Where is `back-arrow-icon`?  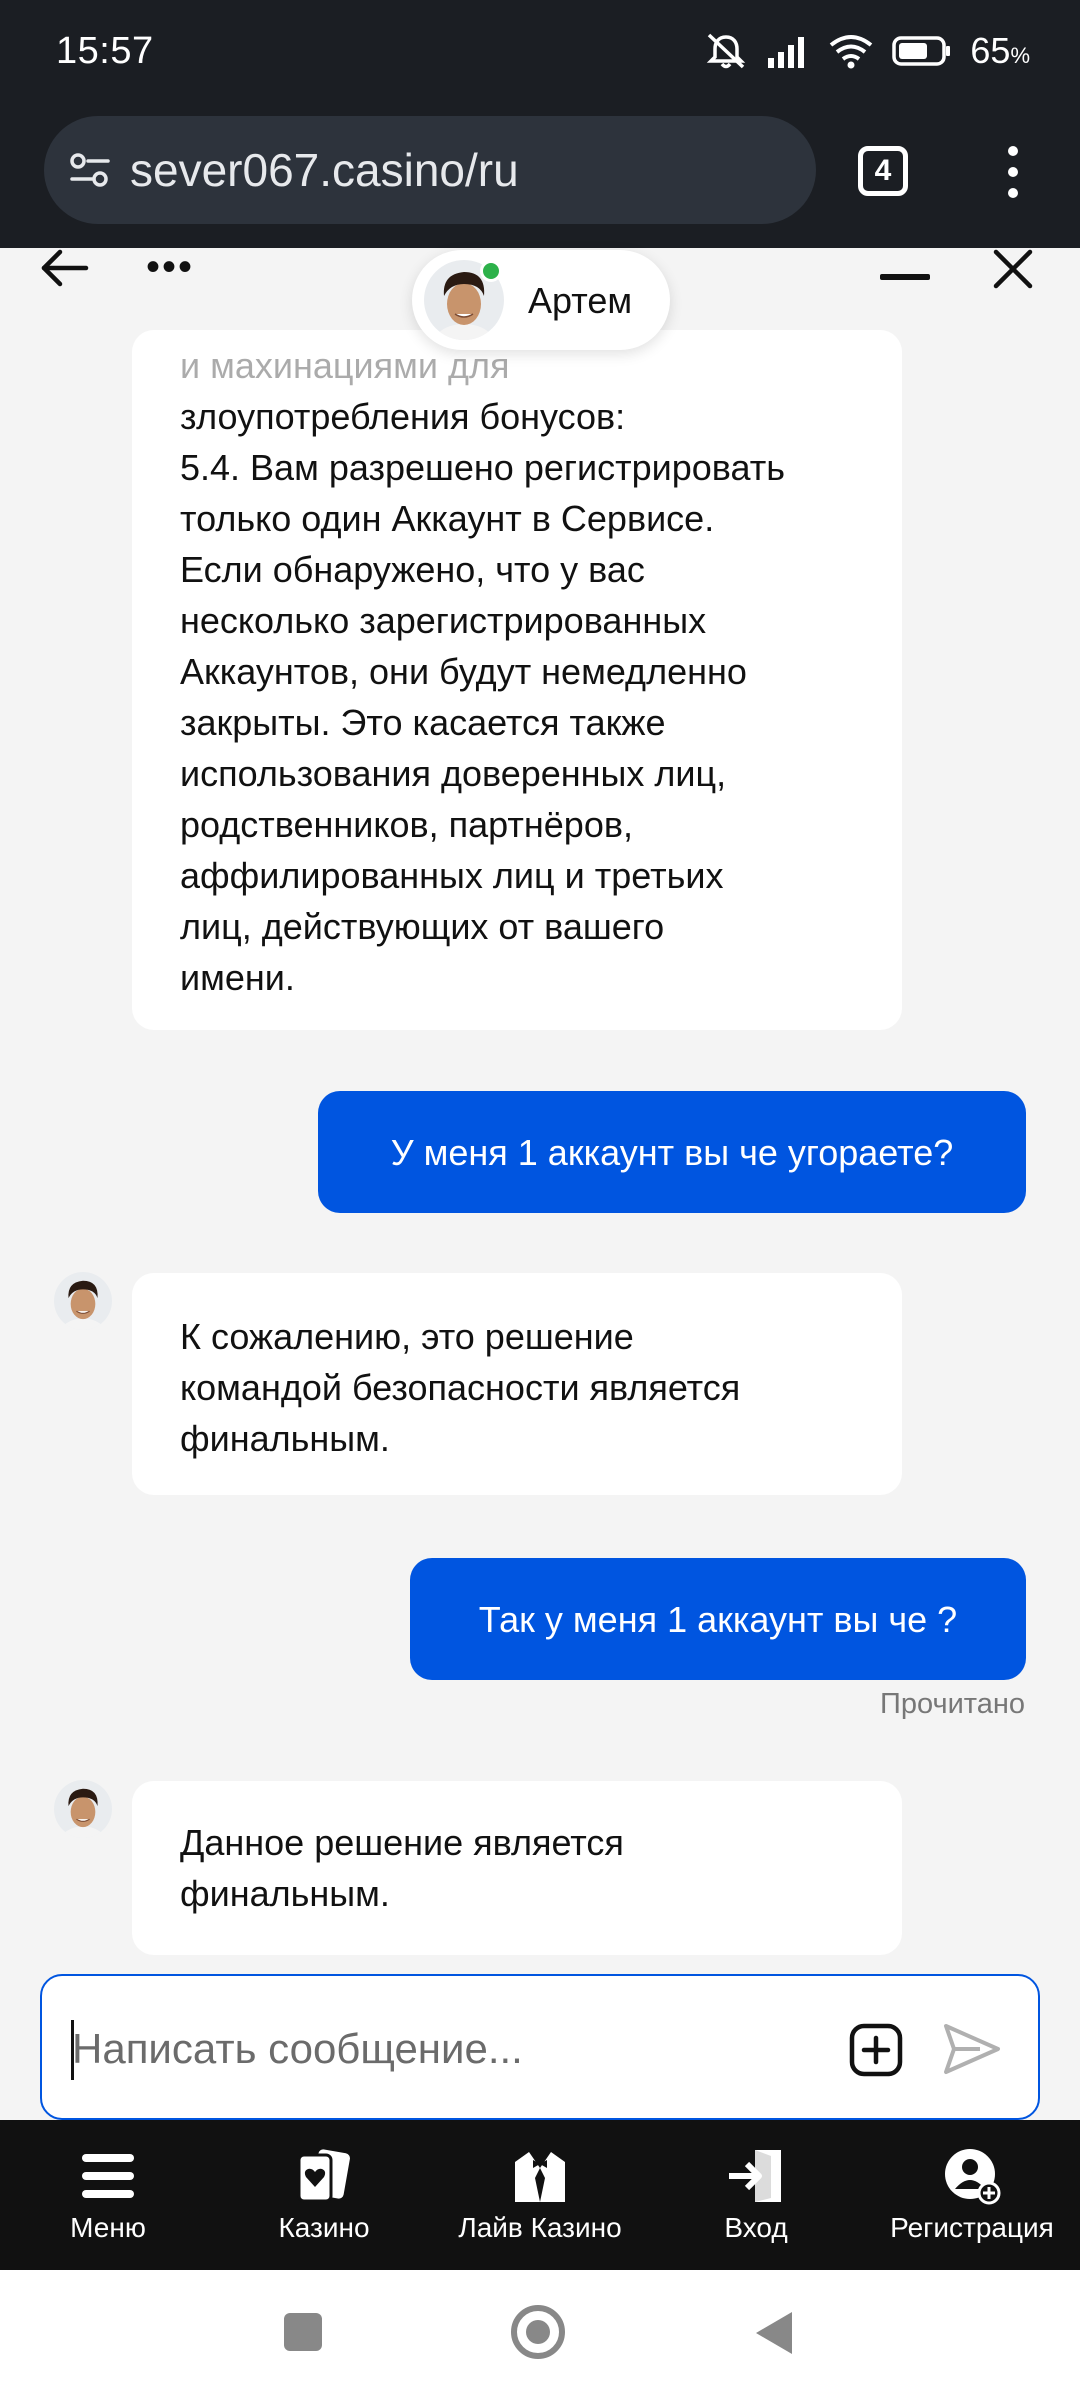
back-arrow-icon is located at coordinates (65, 268).